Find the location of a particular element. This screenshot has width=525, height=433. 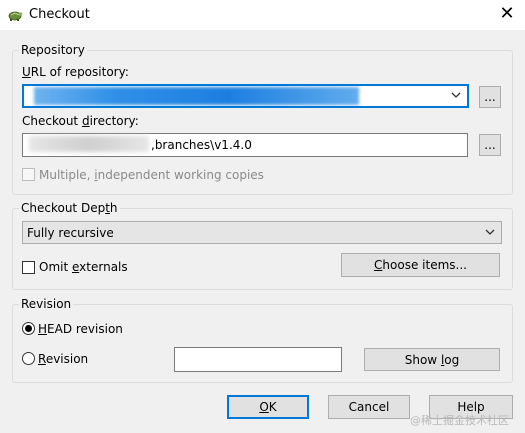

url-label: URL of repository: is located at coordinates (75, 72).